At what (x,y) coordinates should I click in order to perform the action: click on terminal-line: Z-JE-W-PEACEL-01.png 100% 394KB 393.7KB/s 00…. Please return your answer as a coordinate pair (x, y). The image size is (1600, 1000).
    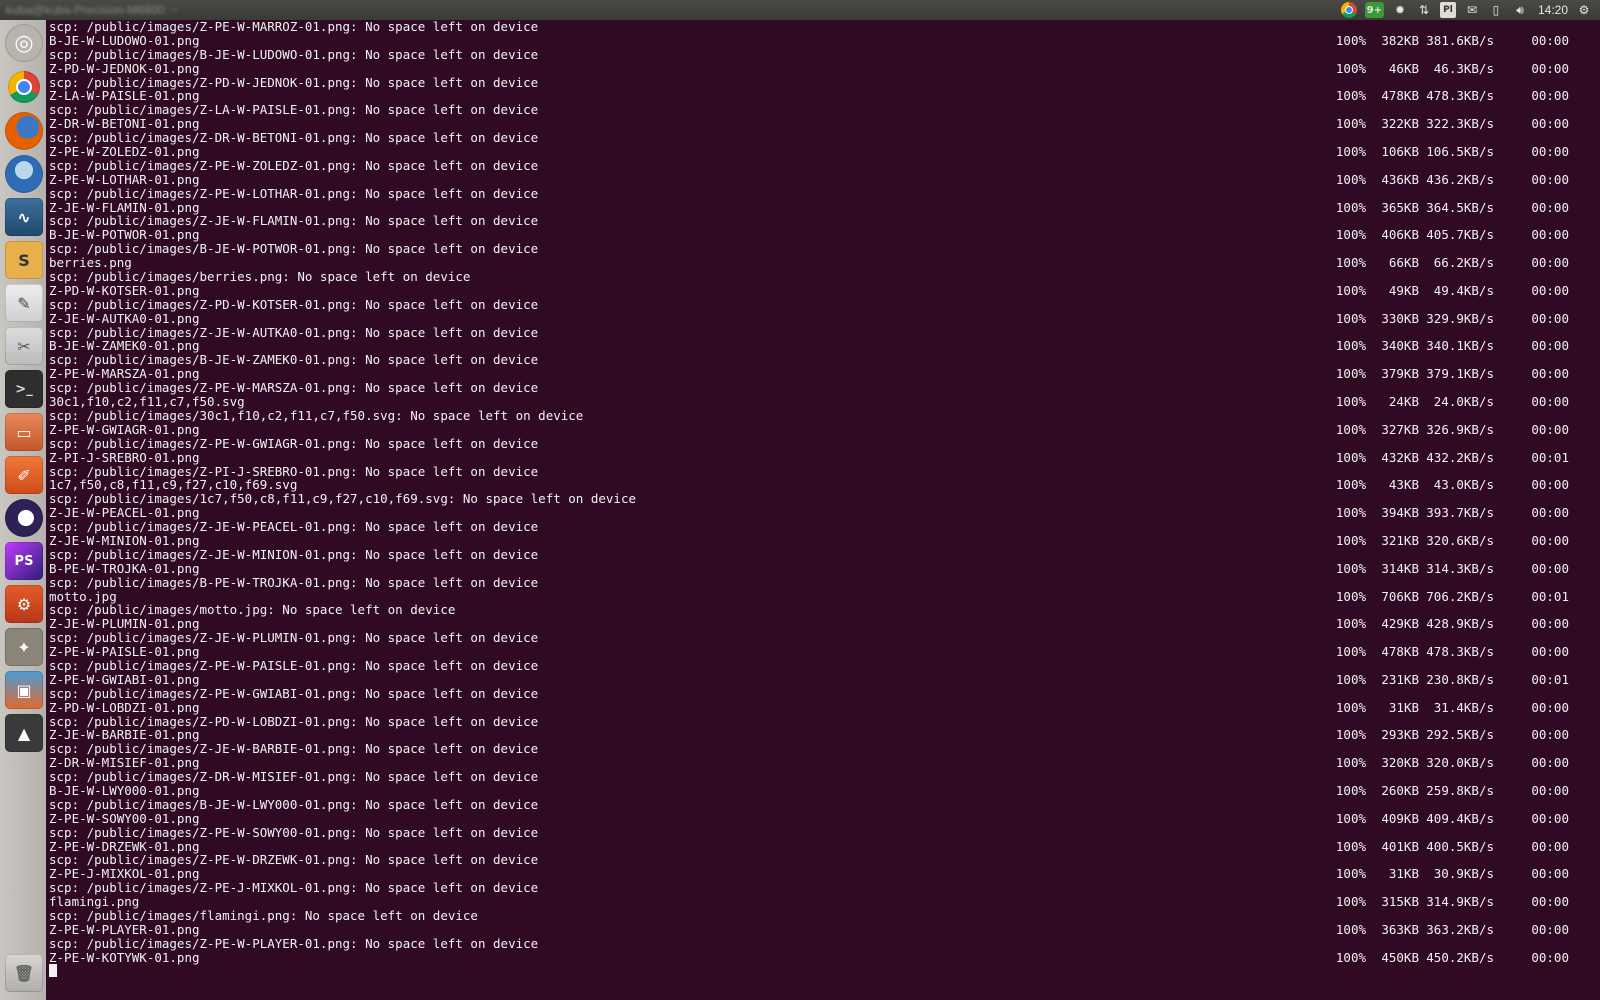
    Looking at the image, I should click on (819, 513).